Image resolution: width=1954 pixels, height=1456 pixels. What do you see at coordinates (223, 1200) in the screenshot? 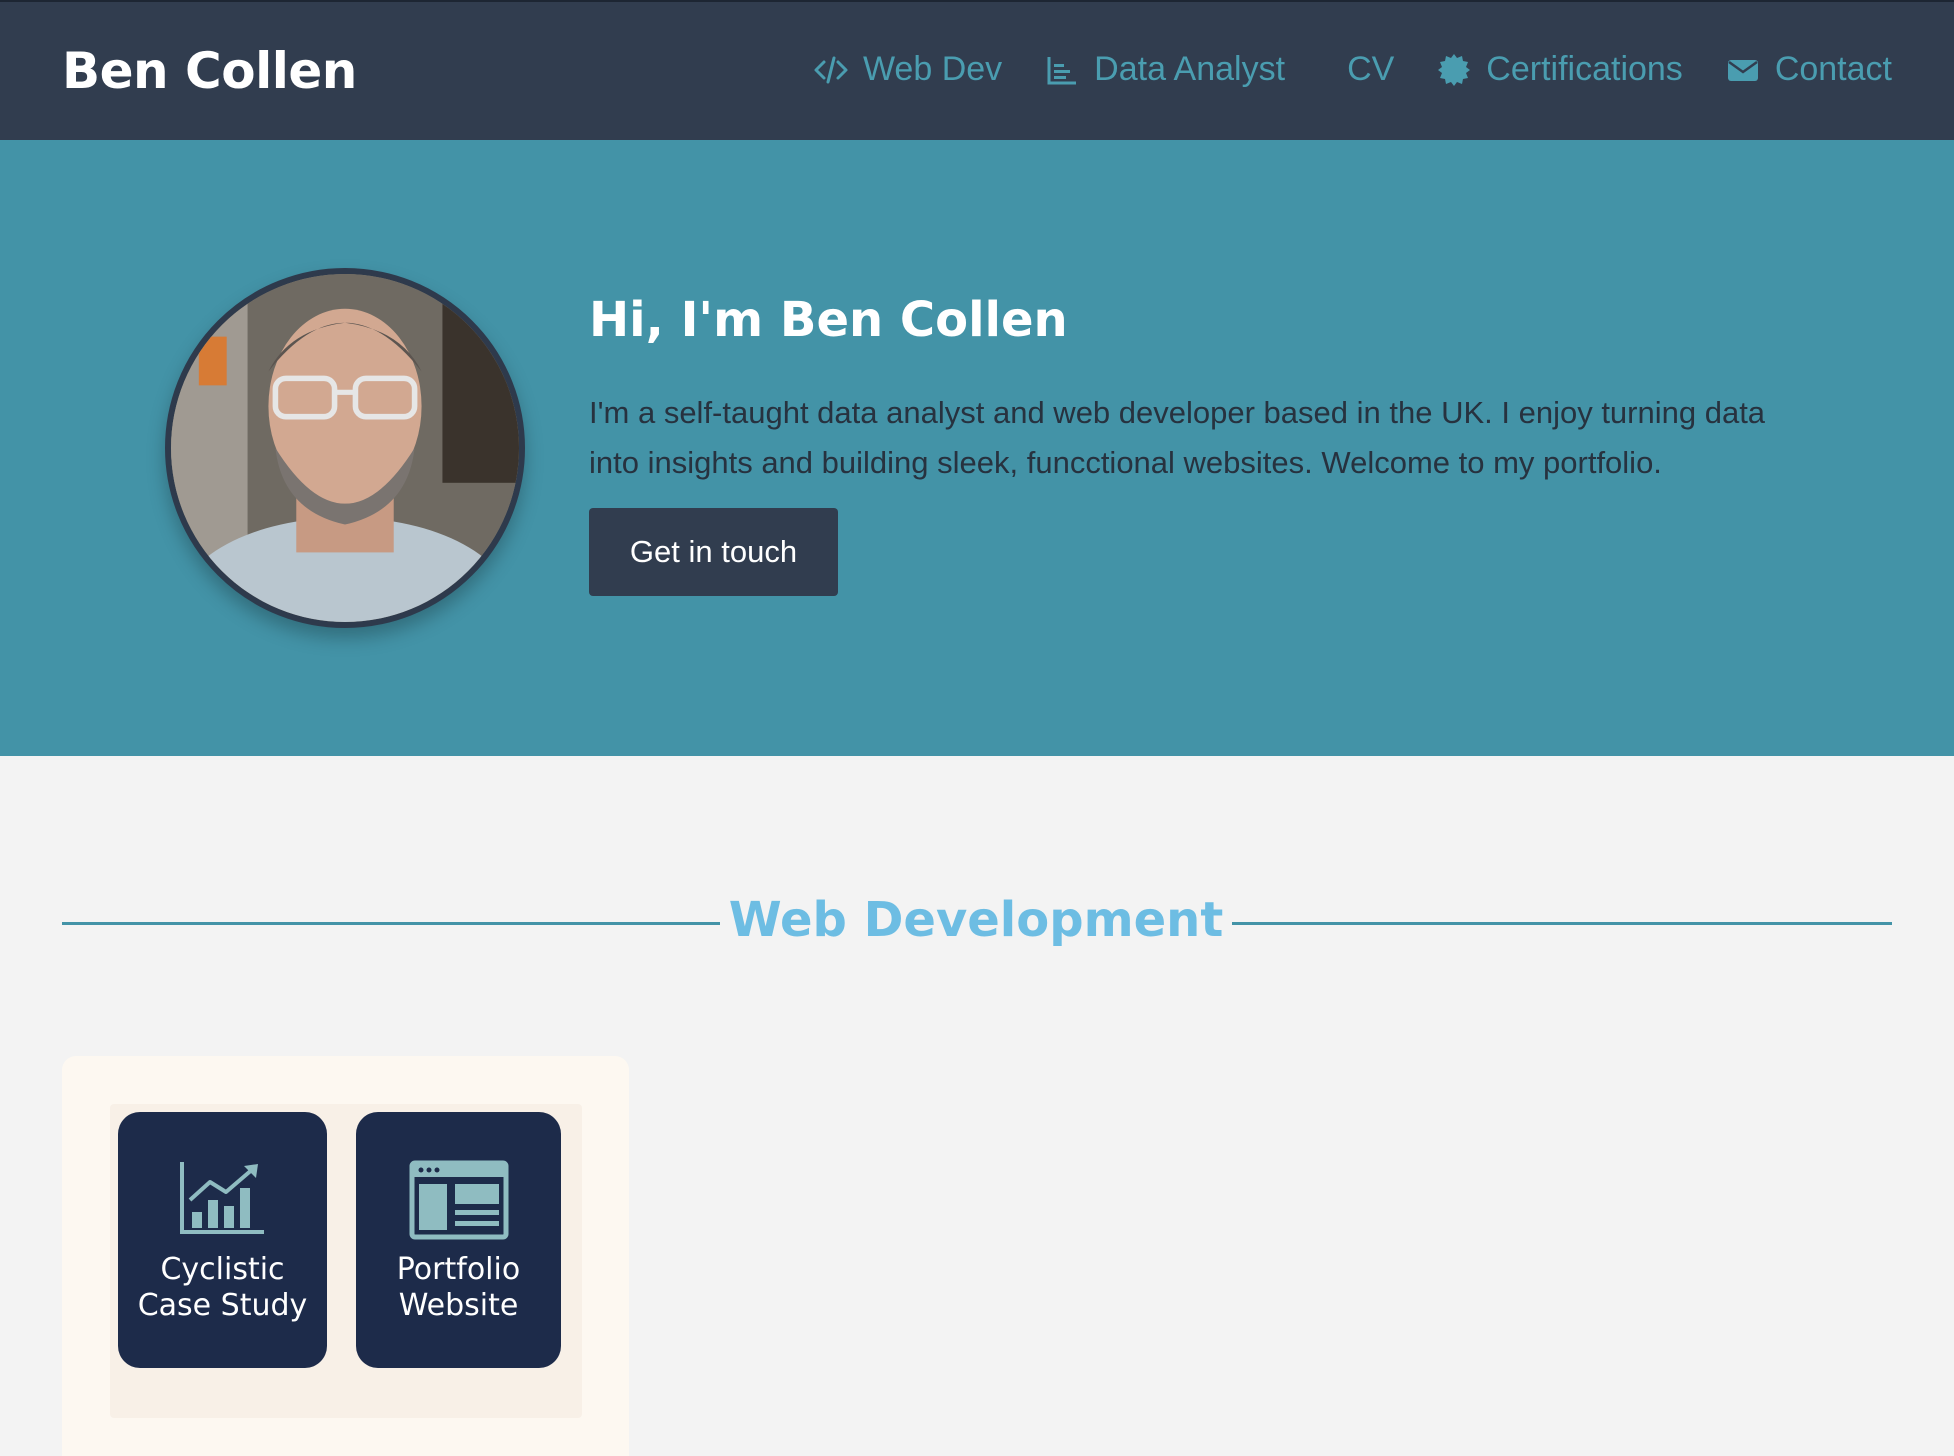
I see `growth-chart-icon` at bounding box center [223, 1200].